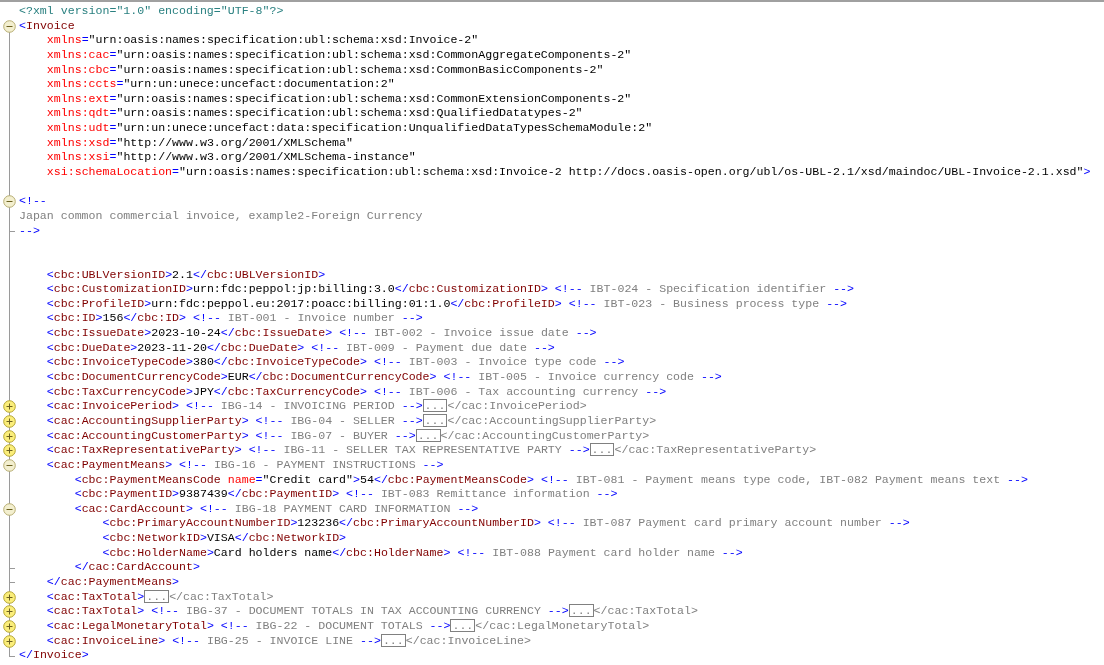 The width and height of the screenshot is (1104, 665). Describe the element at coordinates (47, 26) in the screenshot. I see `code-line: <Invoice` at that location.